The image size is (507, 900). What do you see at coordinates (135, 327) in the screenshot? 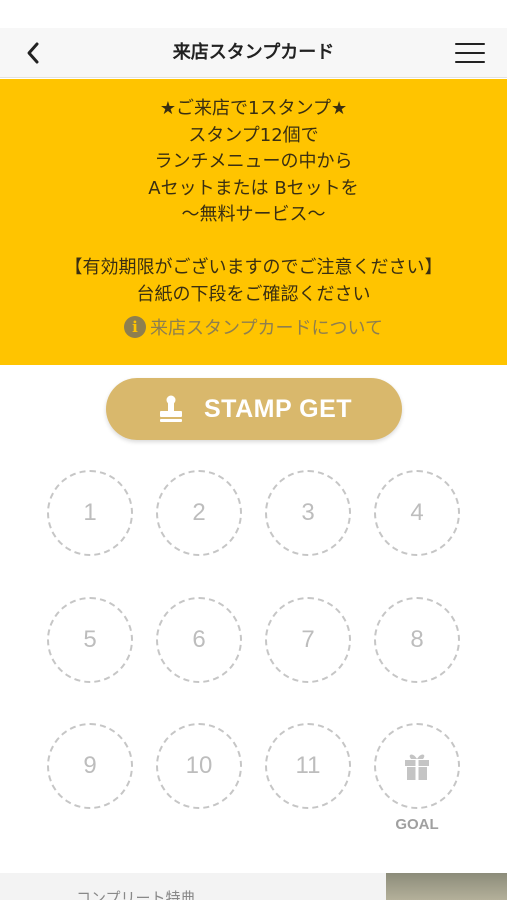
I see `info-icon: i` at bounding box center [135, 327].